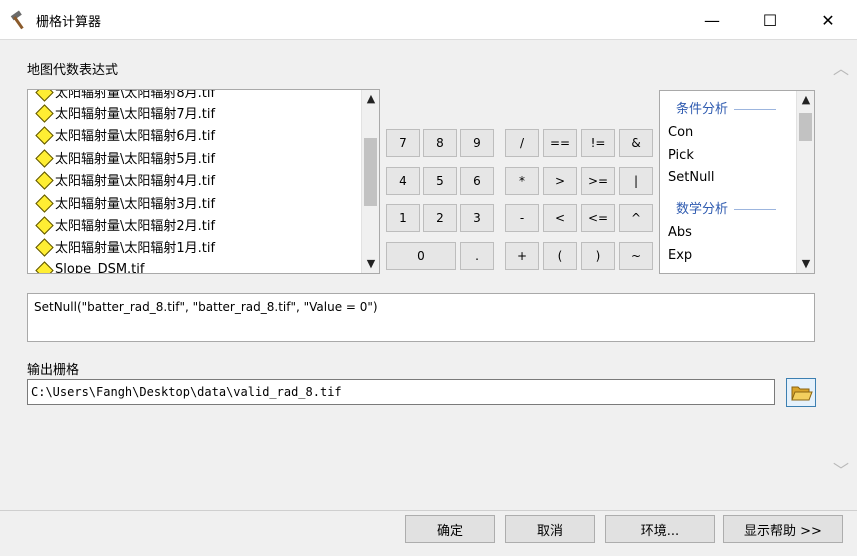 Image resolution: width=857 pixels, height=556 pixels. What do you see at coordinates (598, 218) in the screenshot?
I see `key-less-equal: <=` at bounding box center [598, 218].